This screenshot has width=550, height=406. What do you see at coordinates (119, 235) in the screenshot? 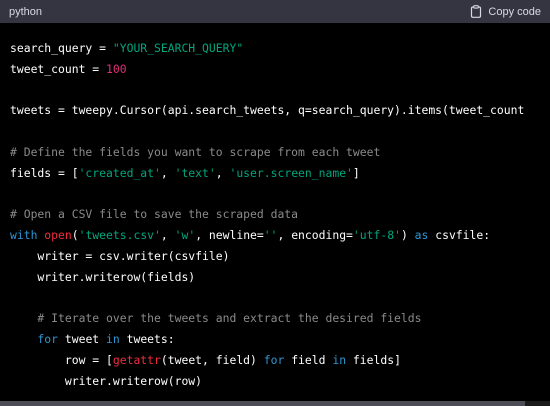
I see `code-token: 'tweets.csv'` at bounding box center [119, 235].